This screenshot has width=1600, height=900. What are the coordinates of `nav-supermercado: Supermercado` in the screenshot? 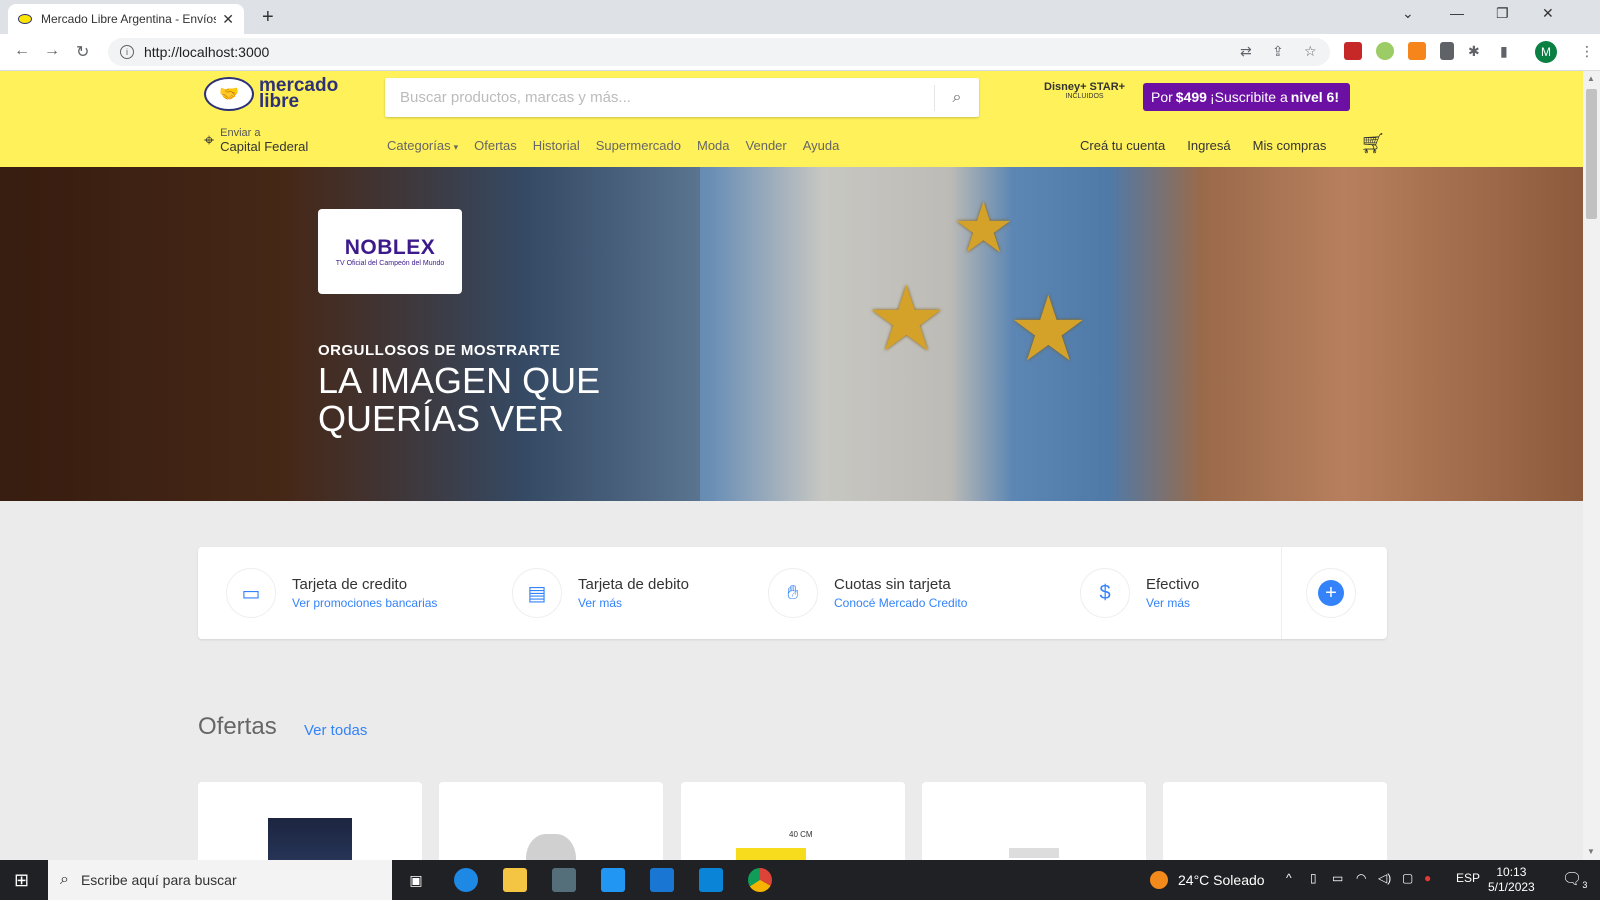 It's located at (638, 145).